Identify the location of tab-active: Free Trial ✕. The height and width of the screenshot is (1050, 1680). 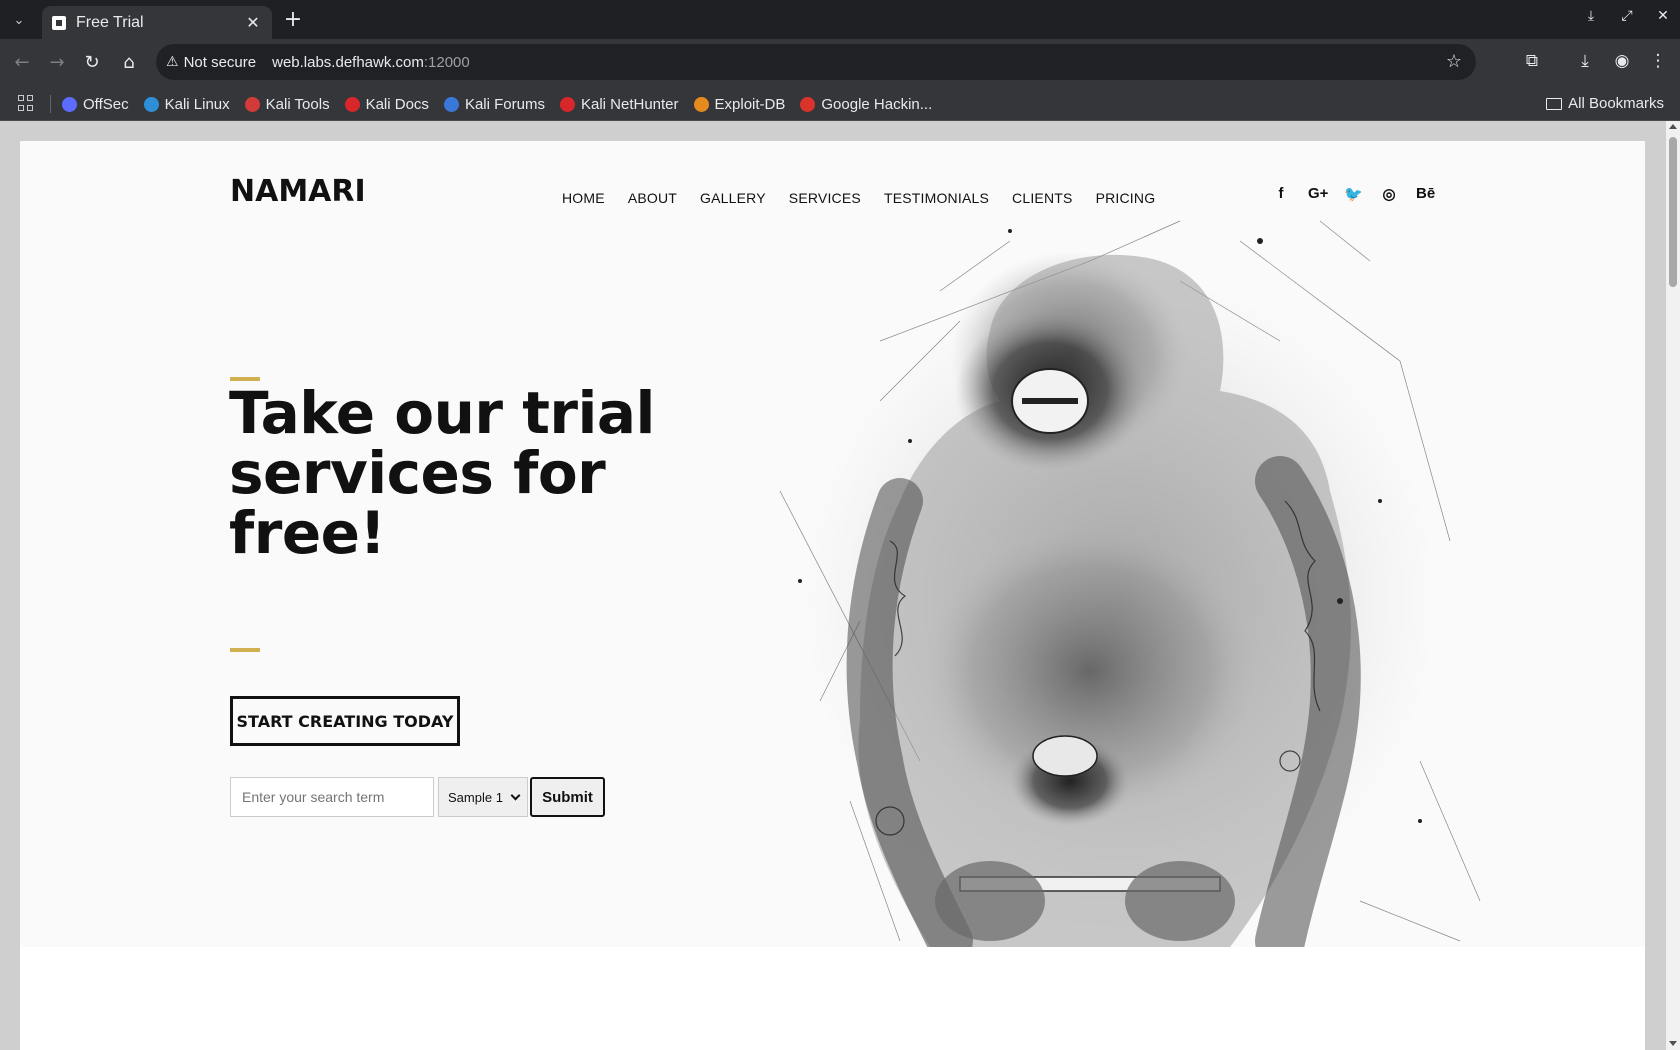
(157, 22).